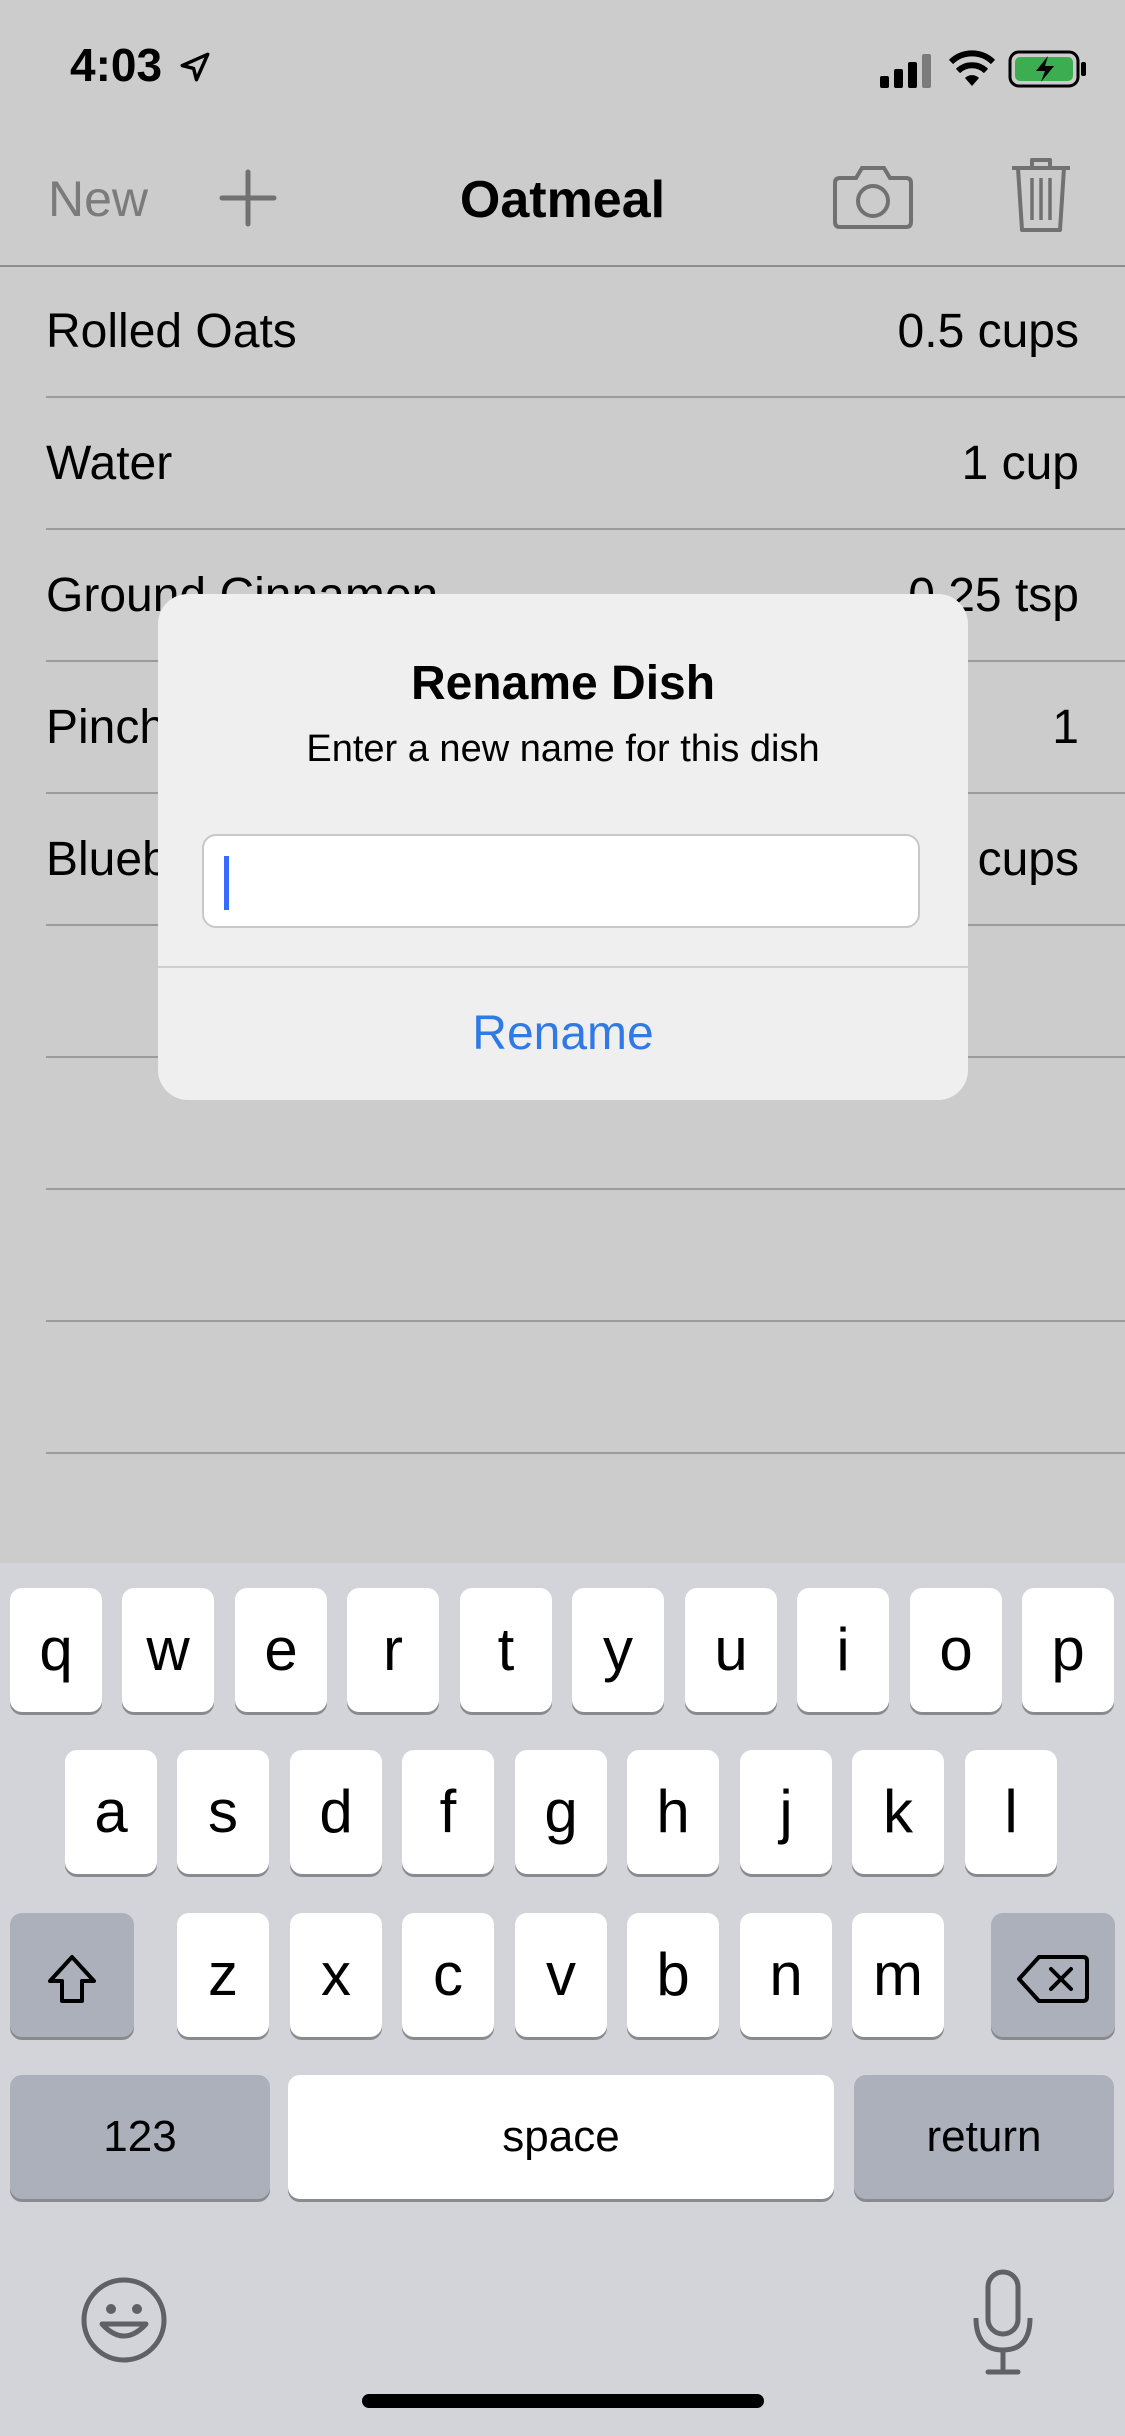 This screenshot has width=1125, height=2436. I want to click on key-u: u, so click(731, 1650).